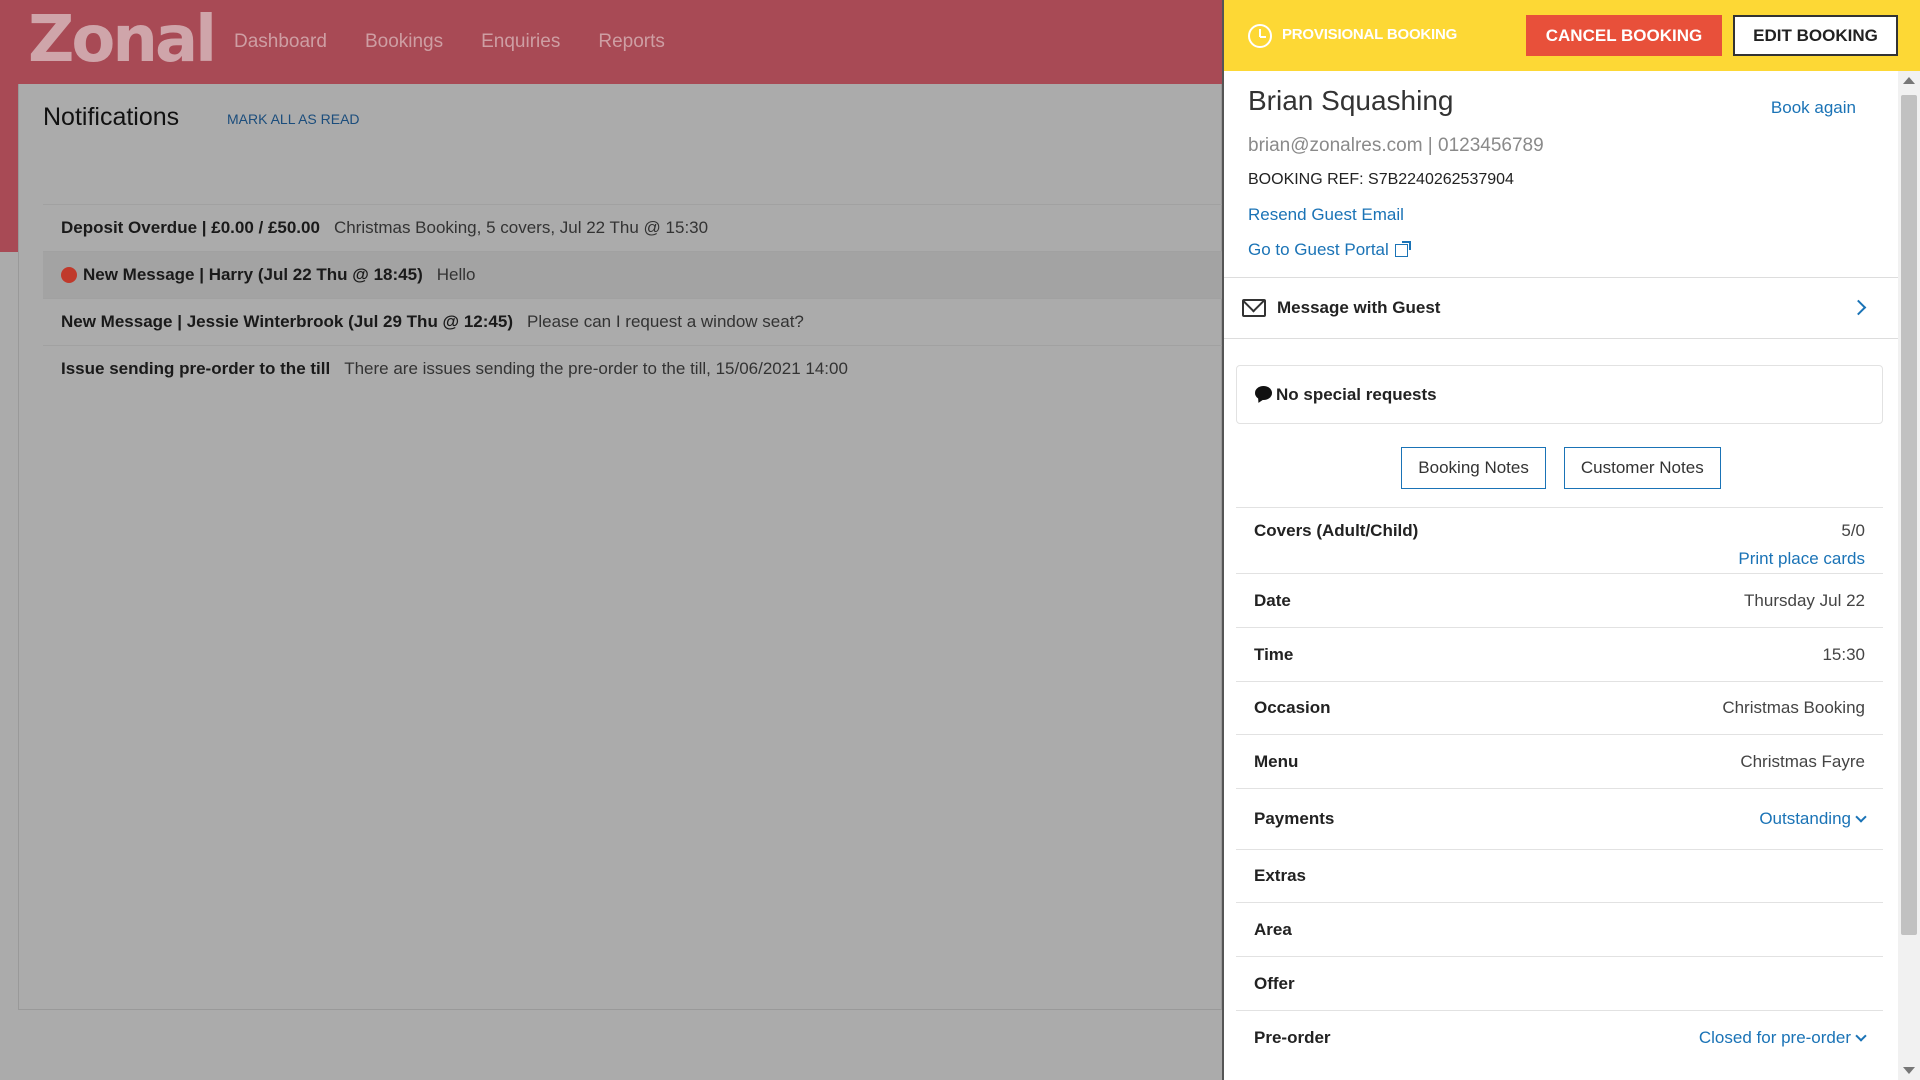  I want to click on mark-all-read-link: MARK ALL AS READ, so click(293, 119).